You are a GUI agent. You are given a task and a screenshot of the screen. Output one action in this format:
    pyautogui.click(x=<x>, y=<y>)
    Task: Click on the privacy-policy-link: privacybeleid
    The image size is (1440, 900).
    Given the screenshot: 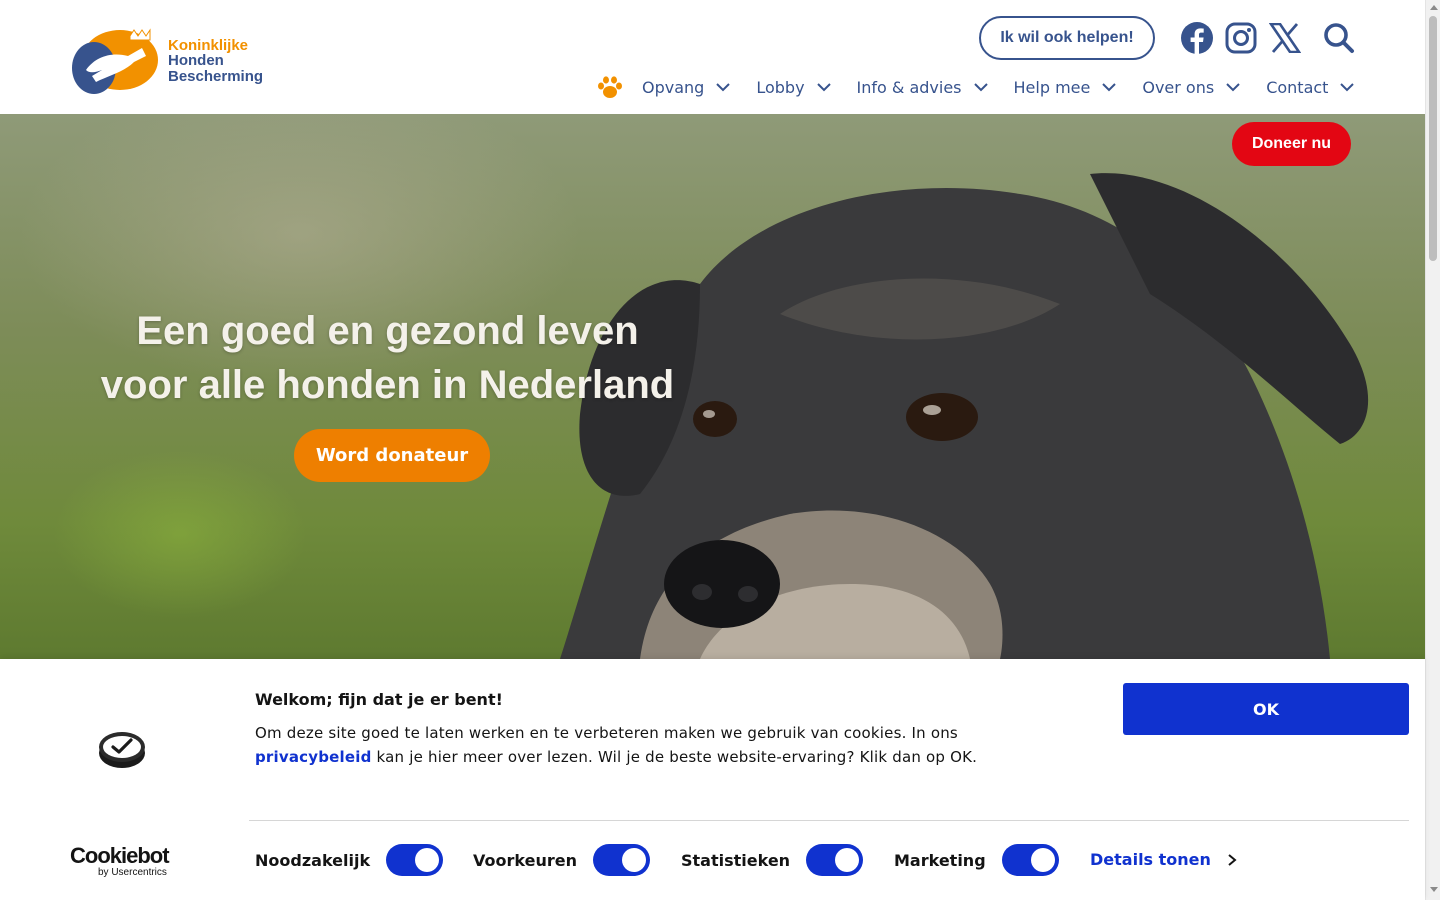 What is the action you would take?
    pyautogui.click(x=313, y=757)
    